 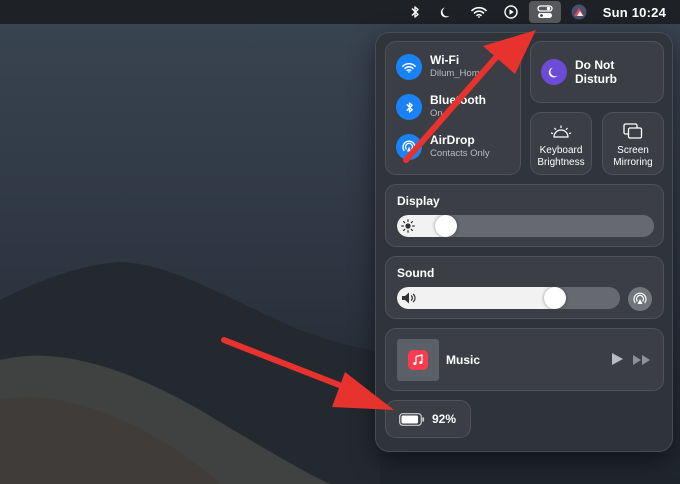 I want to click on display-tile: Display, so click(x=524, y=215).